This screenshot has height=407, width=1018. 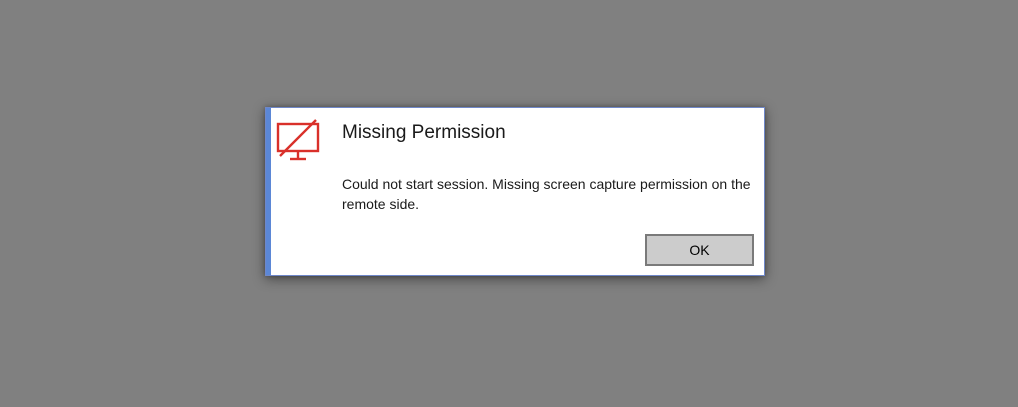 I want to click on dialog-accent-bar, so click(x=268, y=191).